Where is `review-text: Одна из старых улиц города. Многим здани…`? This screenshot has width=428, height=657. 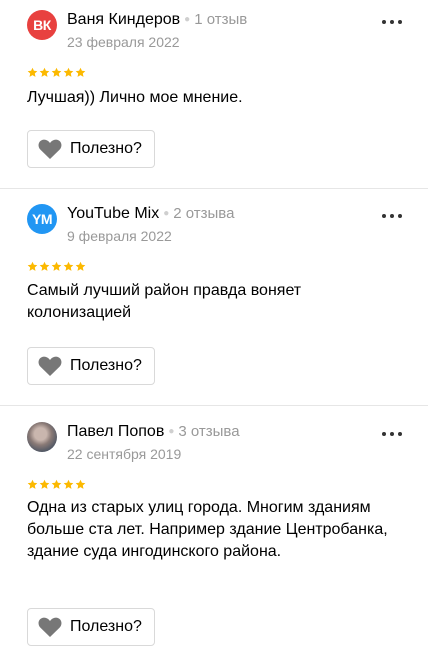 review-text: Одна из старых улиц города. Многим здани… is located at coordinates (207, 529).